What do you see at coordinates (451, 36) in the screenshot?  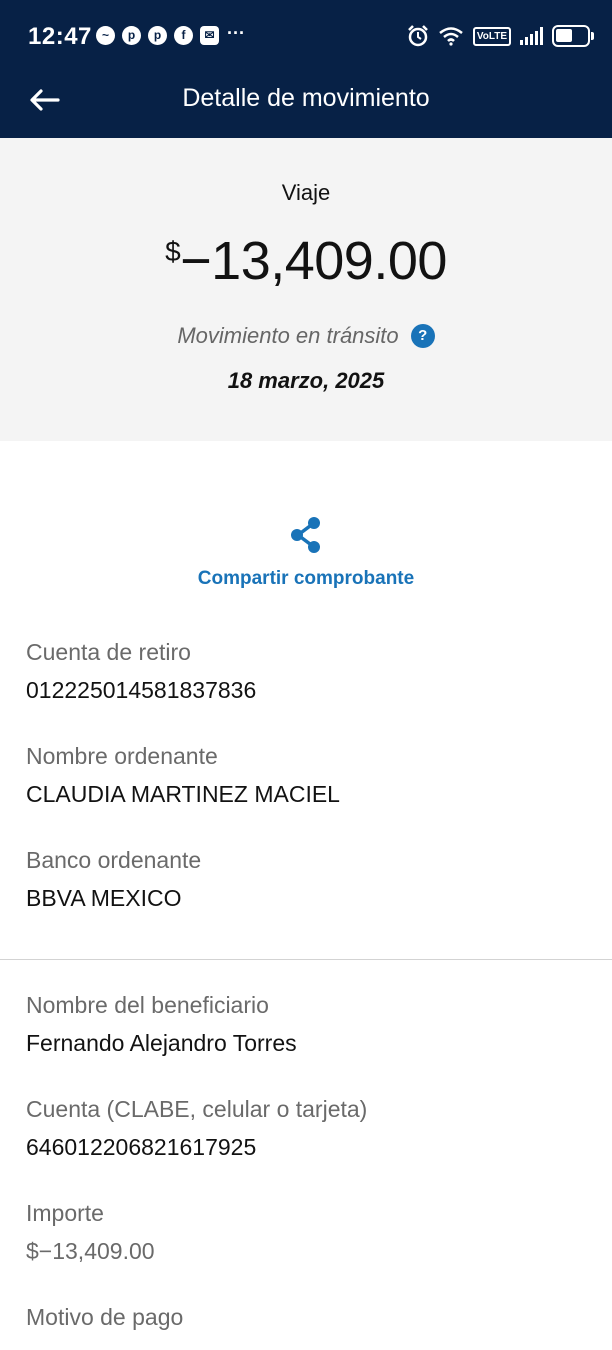 I see `wifi-icon` at bounding box center [451, 36].